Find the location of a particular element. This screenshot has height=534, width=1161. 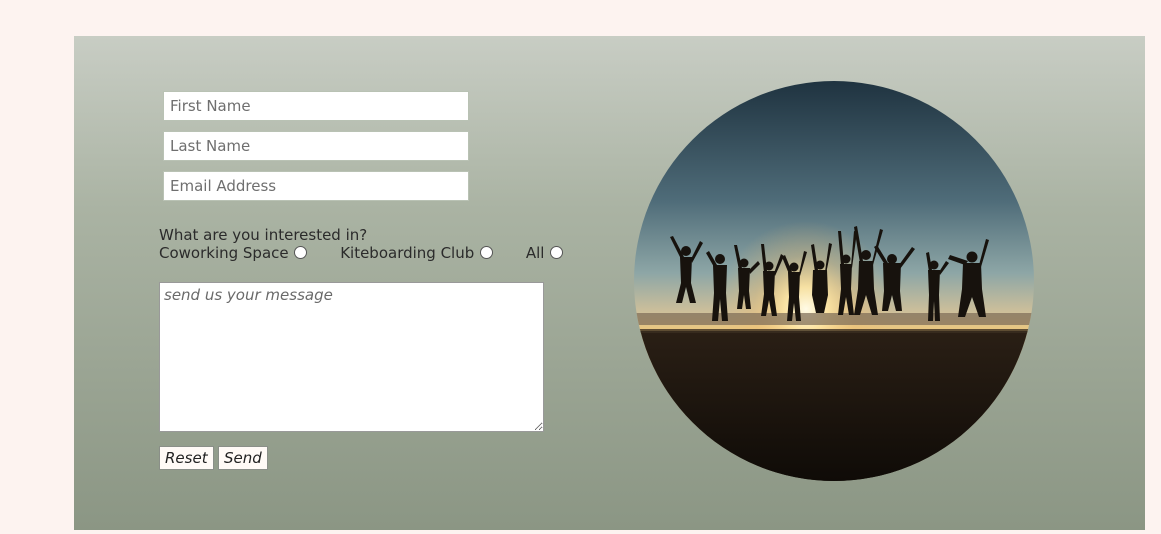

interest-option-all: All is located at coordinates (544, 253).